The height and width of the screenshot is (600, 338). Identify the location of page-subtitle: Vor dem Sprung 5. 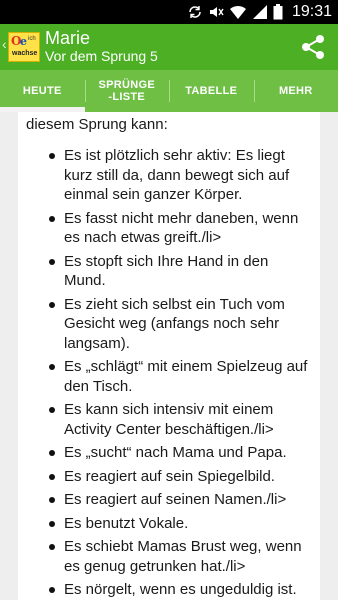
(101, 56).